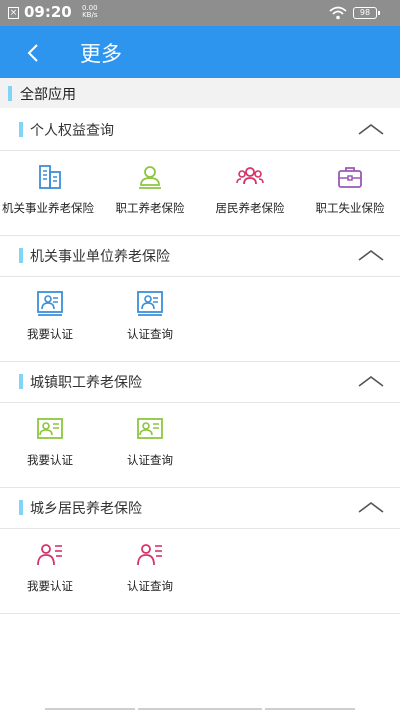 The width and height of the screenshot is (400, 711). I want to click on network-speed-unit: KB/s, so click(90, 15).